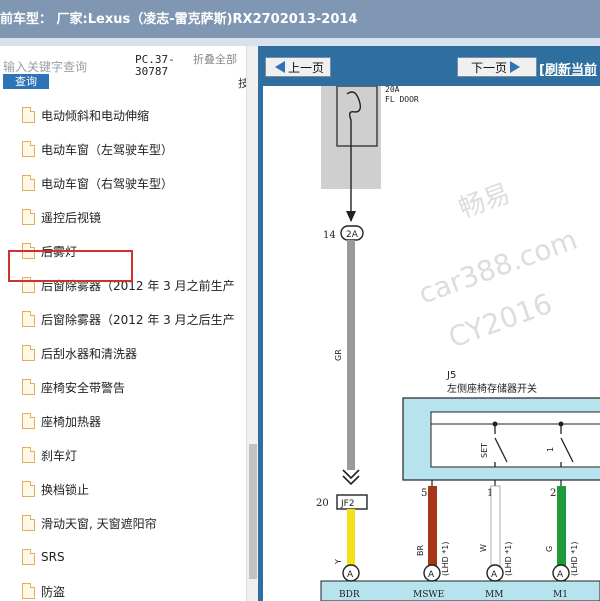  Describe the element at coordinates (71, 421) in the screenshot. I see `tree-item-label: 座椅加热器` at that location.